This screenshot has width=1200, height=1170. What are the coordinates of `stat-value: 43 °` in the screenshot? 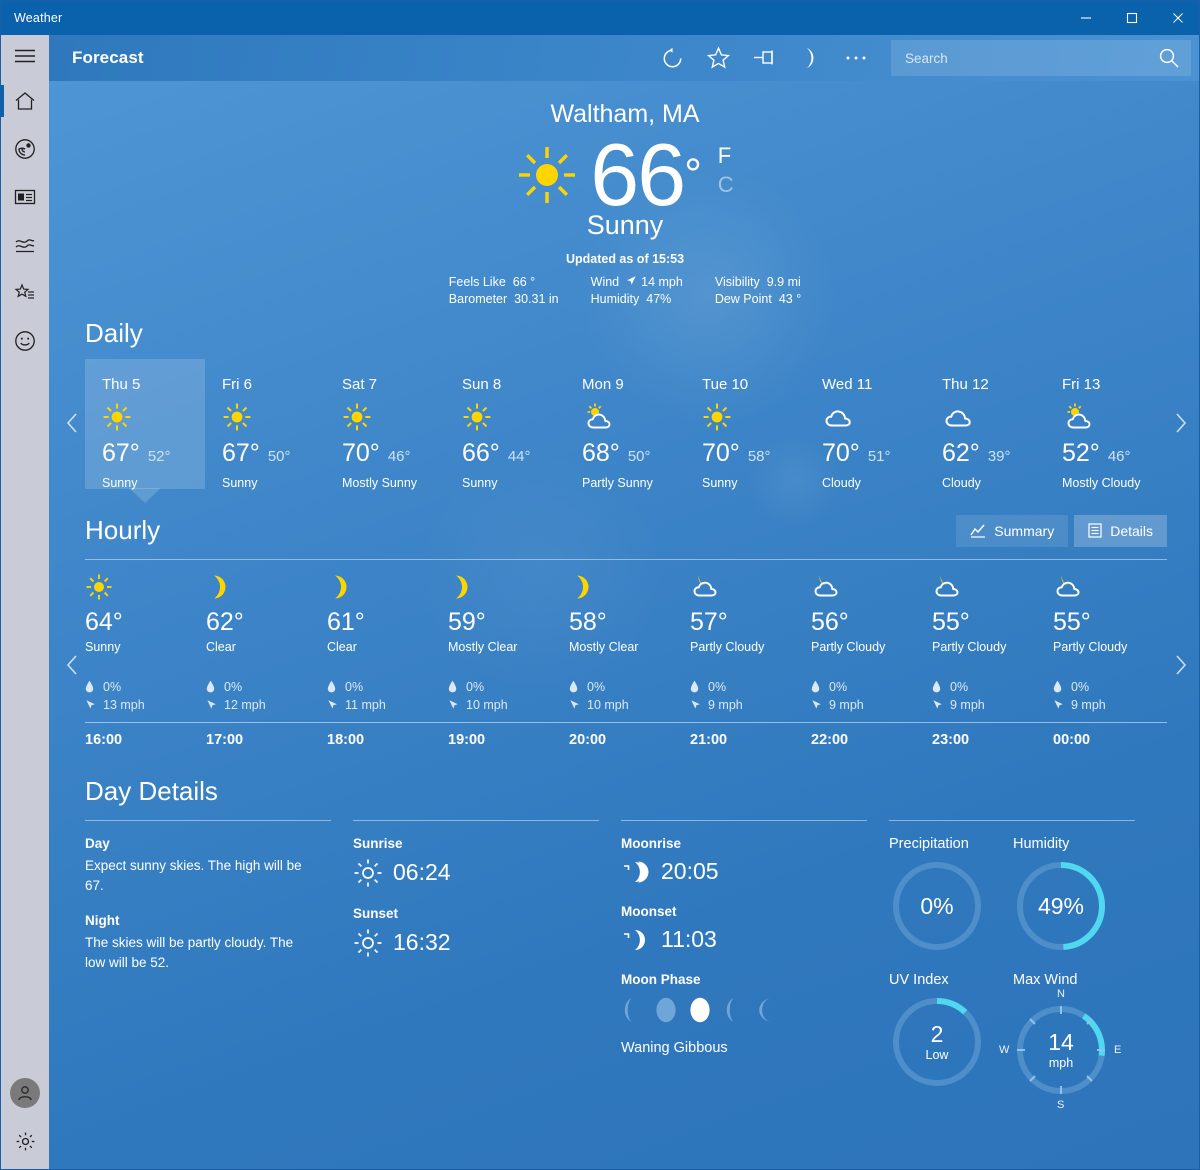 It's located at (790, 298).